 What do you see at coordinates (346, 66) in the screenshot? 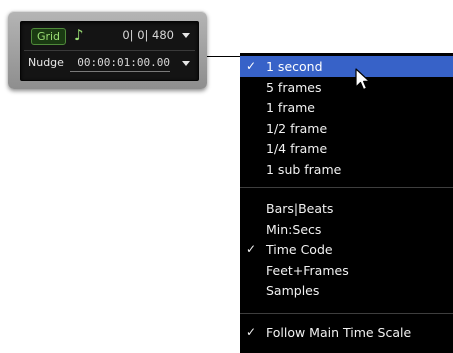
I see `menu-item-1-second: ✓ 1 second` at bounding box center [346, 66].